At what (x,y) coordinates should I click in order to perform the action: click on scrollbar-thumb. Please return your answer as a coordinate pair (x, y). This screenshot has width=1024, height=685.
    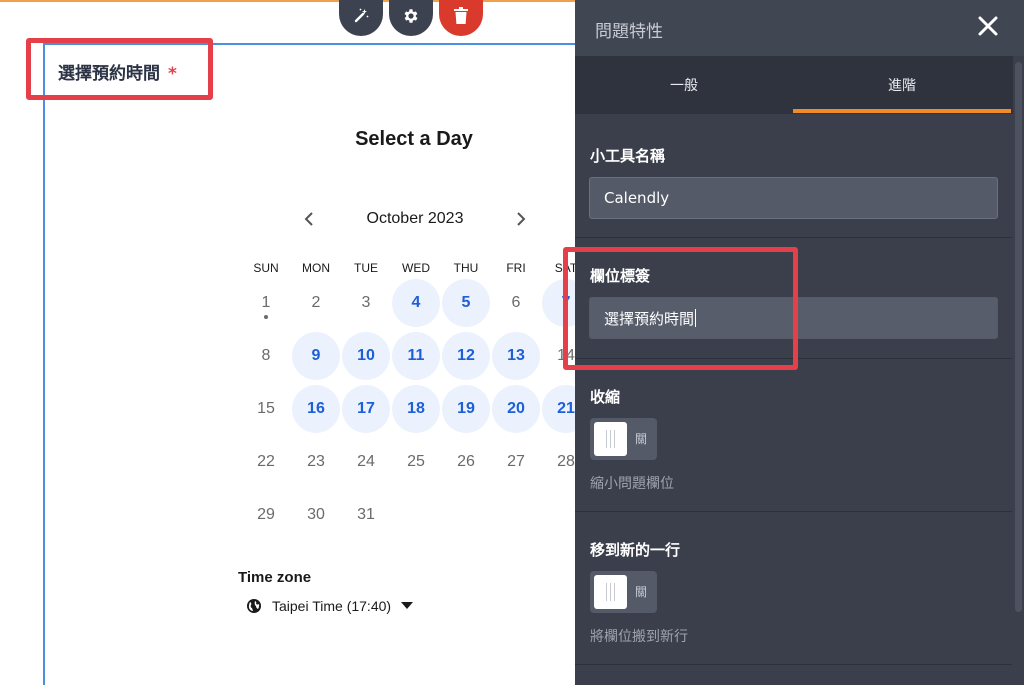
    Looking at the image, I should click on (1018, 337).